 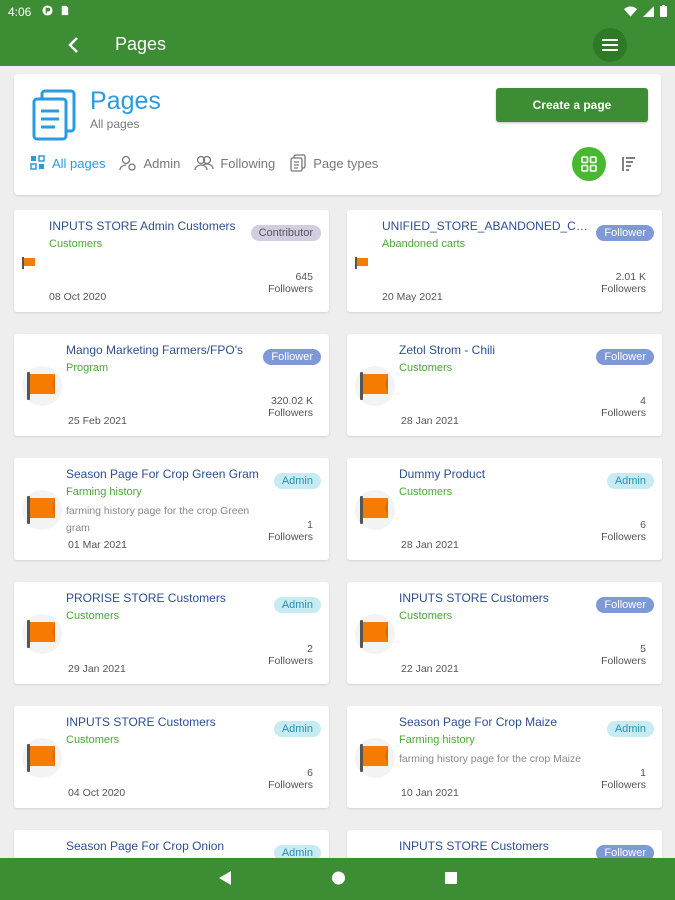 What do you see at coordinates (630, 277) in the screenshot?
I see `followers-number: 2.01 K` at bounding box center [630, 277].